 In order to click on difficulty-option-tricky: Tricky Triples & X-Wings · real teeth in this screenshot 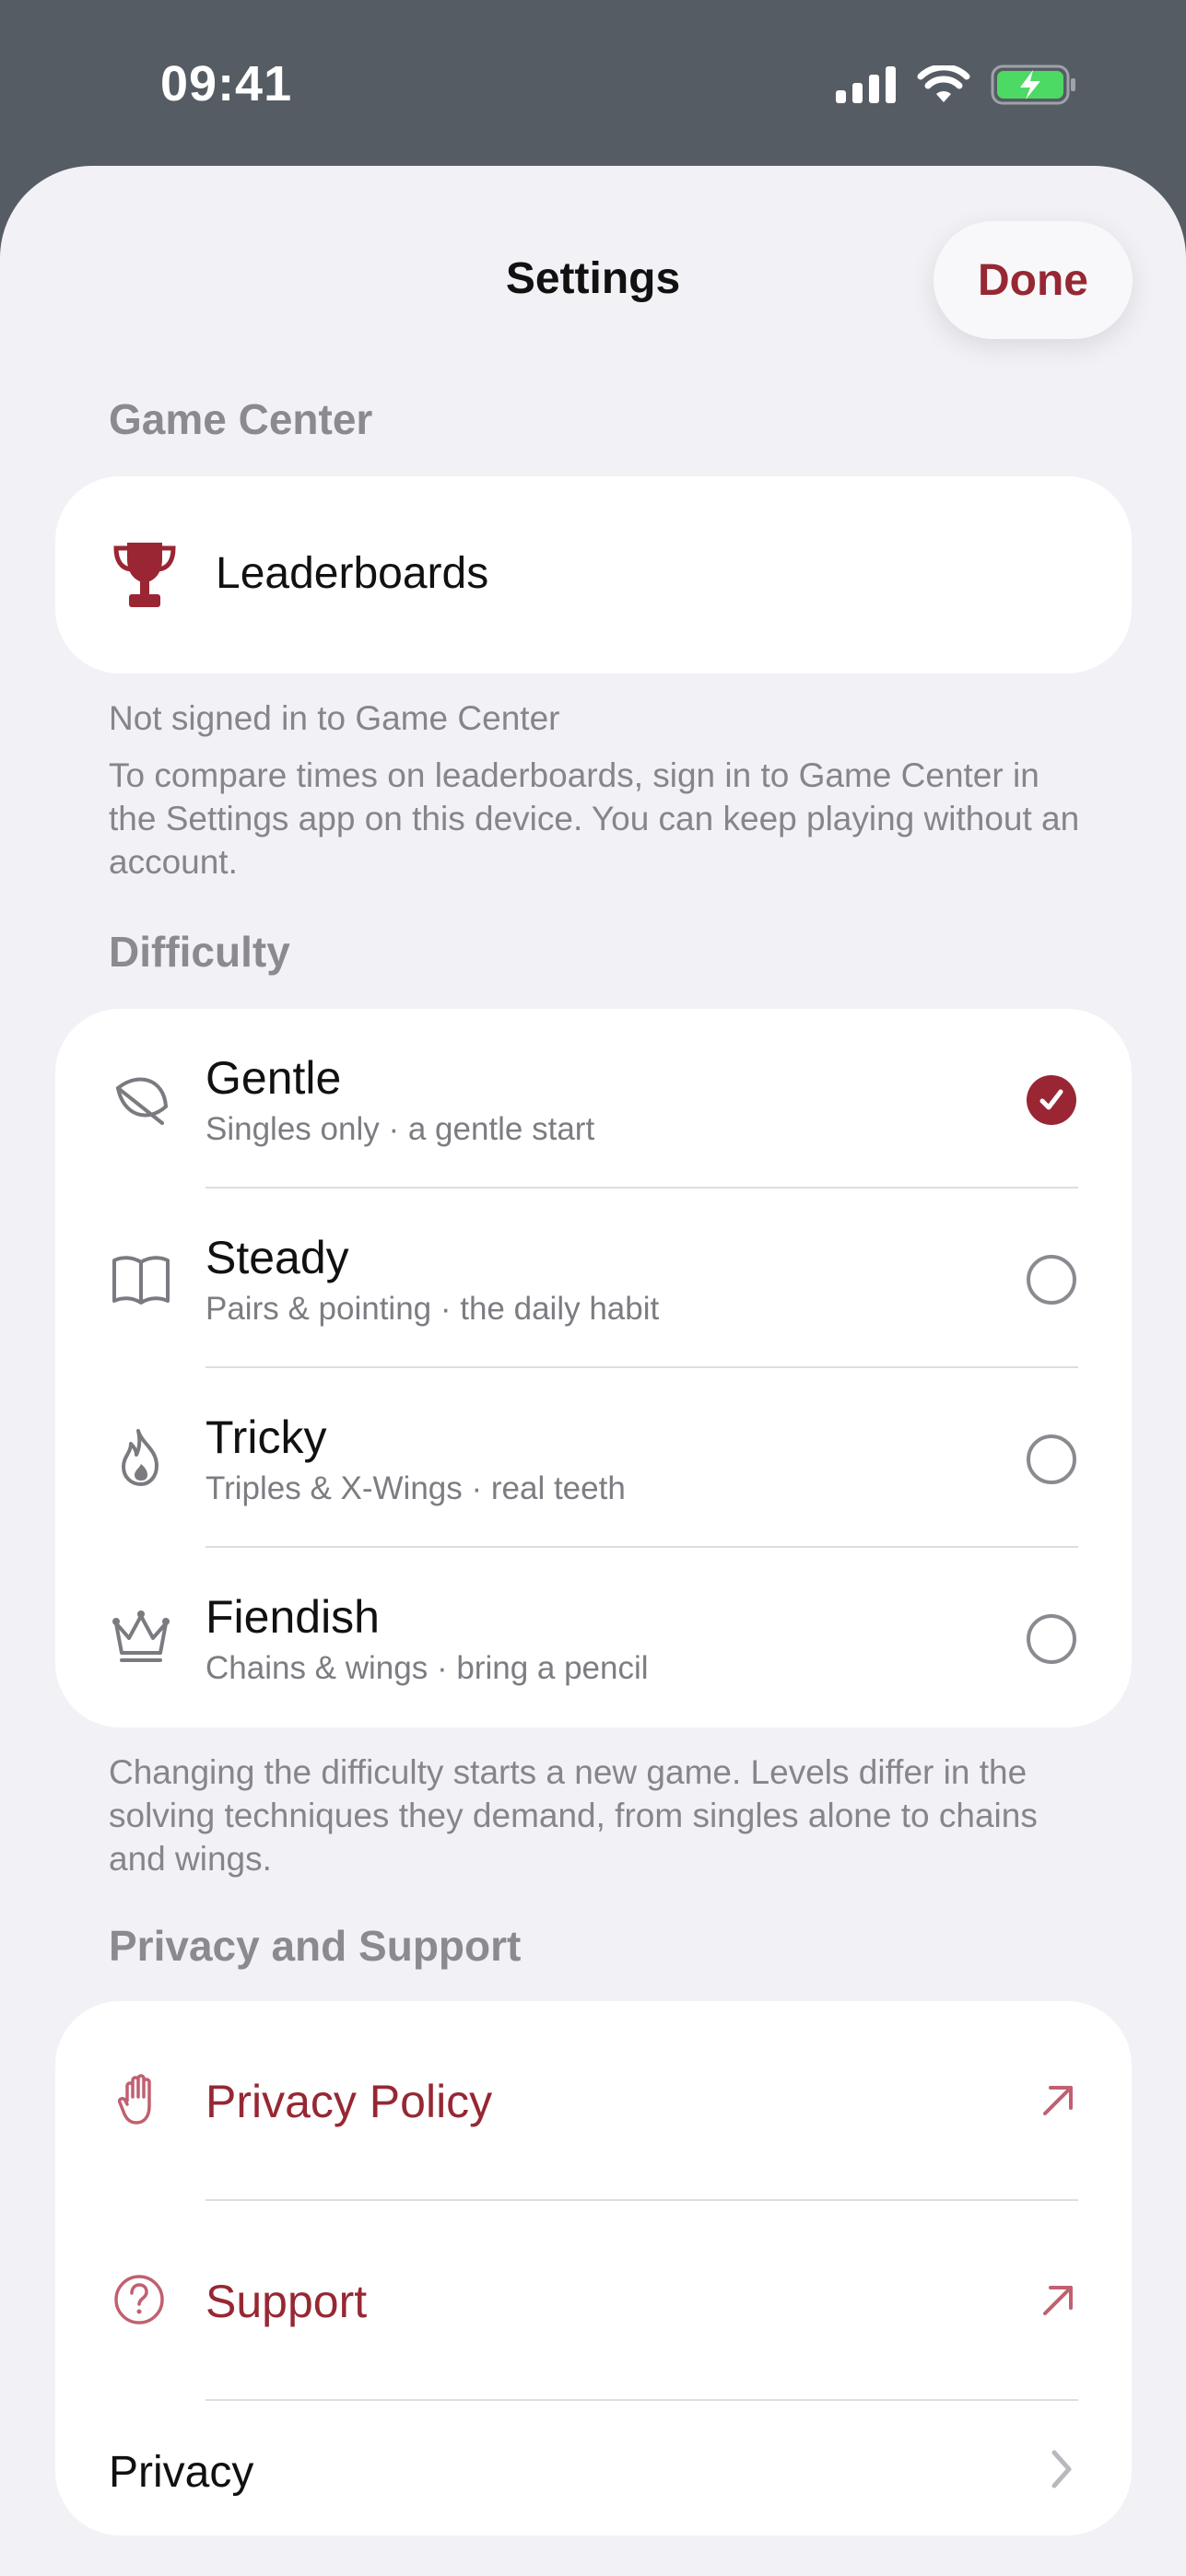, I will do `click(593, 1458)`.